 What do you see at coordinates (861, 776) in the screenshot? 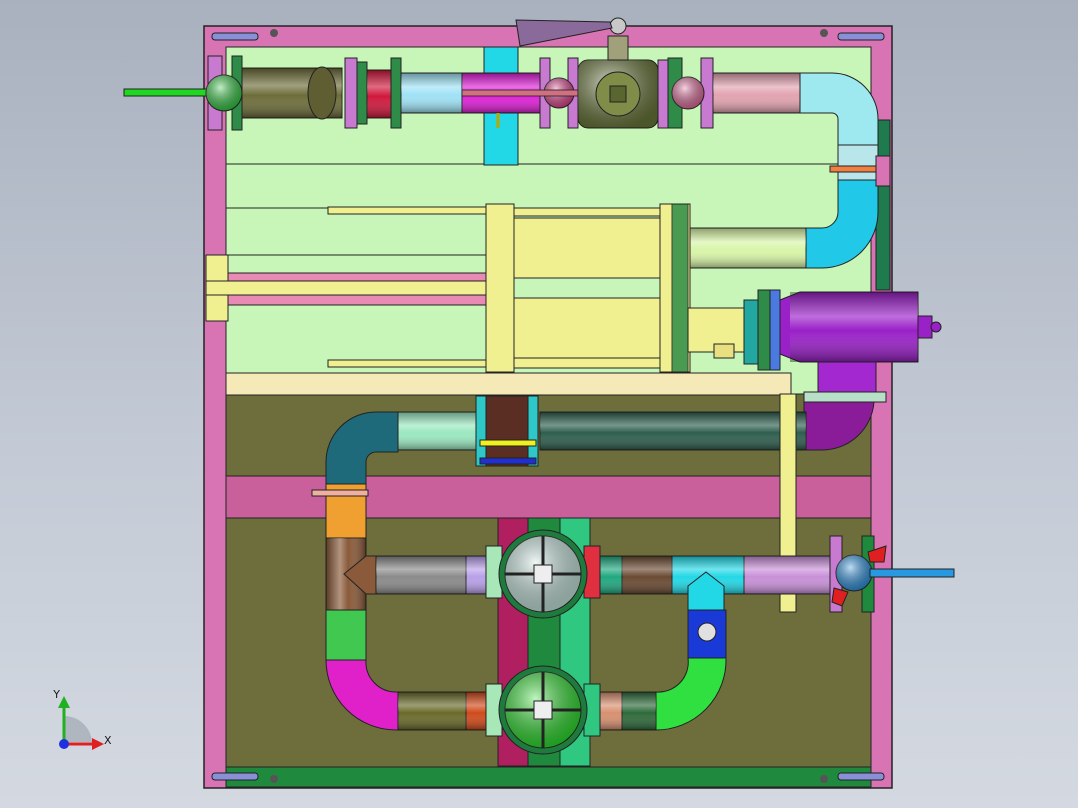
I see `lifting-lug-bottom-right` at bounding box center [861, 776].